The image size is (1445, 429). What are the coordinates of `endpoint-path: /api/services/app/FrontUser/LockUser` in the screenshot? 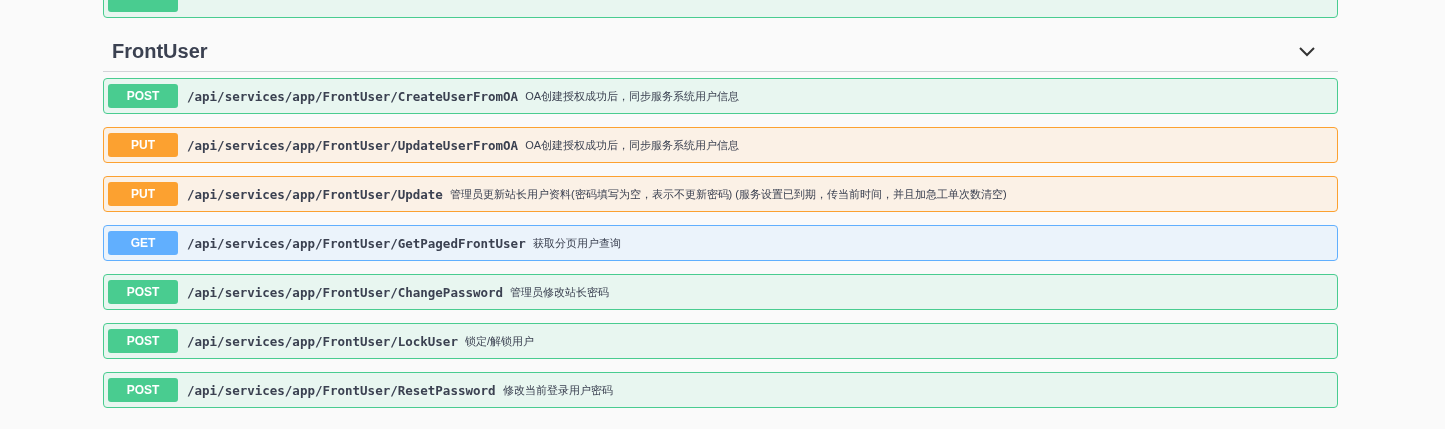 It's located at (322, 341).